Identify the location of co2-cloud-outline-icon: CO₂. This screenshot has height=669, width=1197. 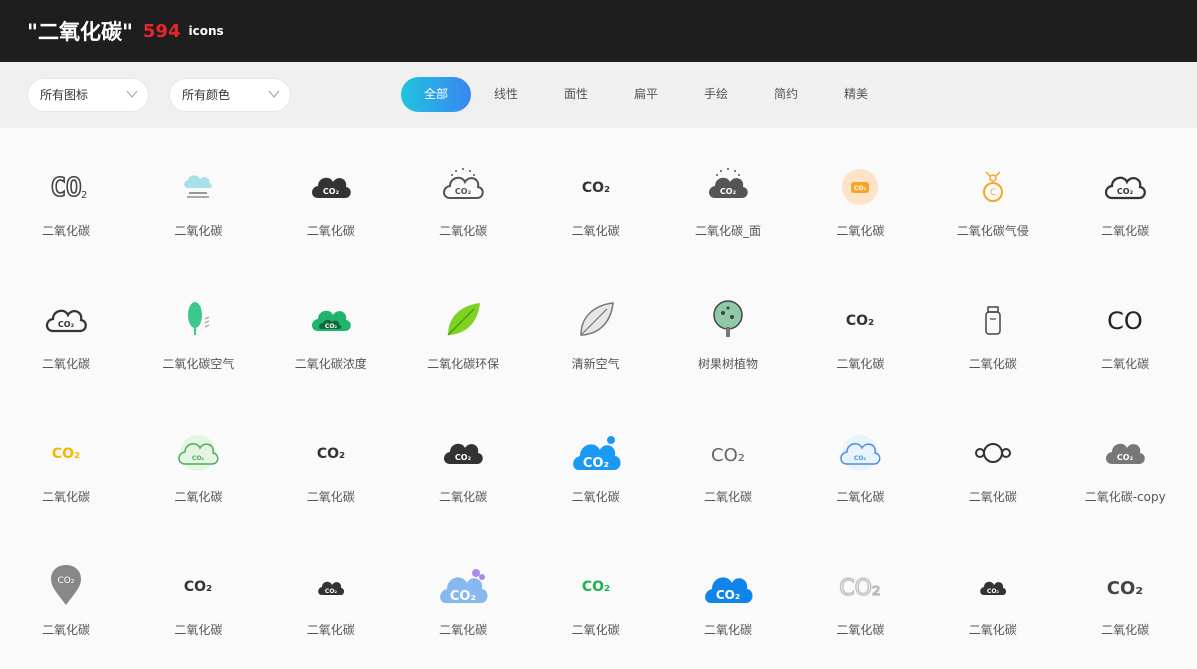
(1125, 187).